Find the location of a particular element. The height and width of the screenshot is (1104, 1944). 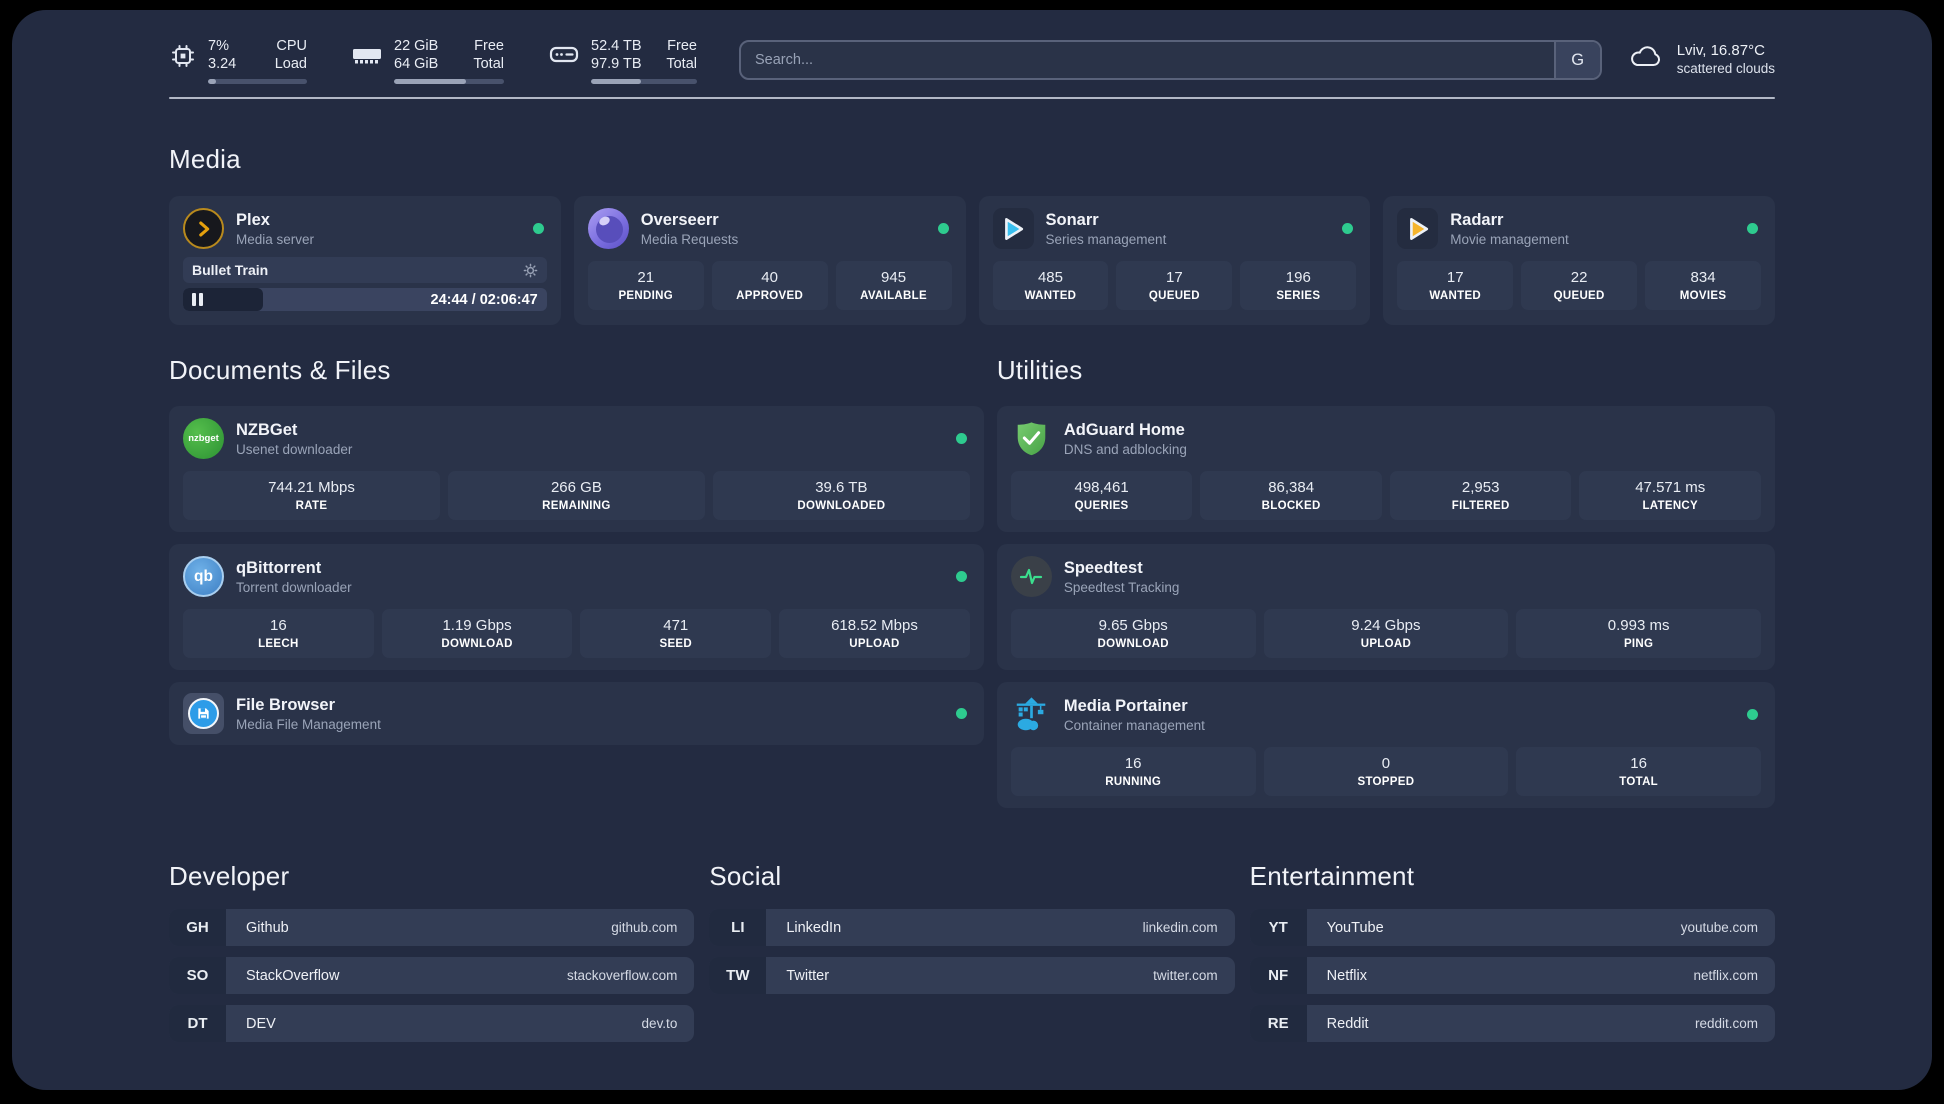

link-netflix: NF Netflix netflix.com is located at coordinates (1512, 975).